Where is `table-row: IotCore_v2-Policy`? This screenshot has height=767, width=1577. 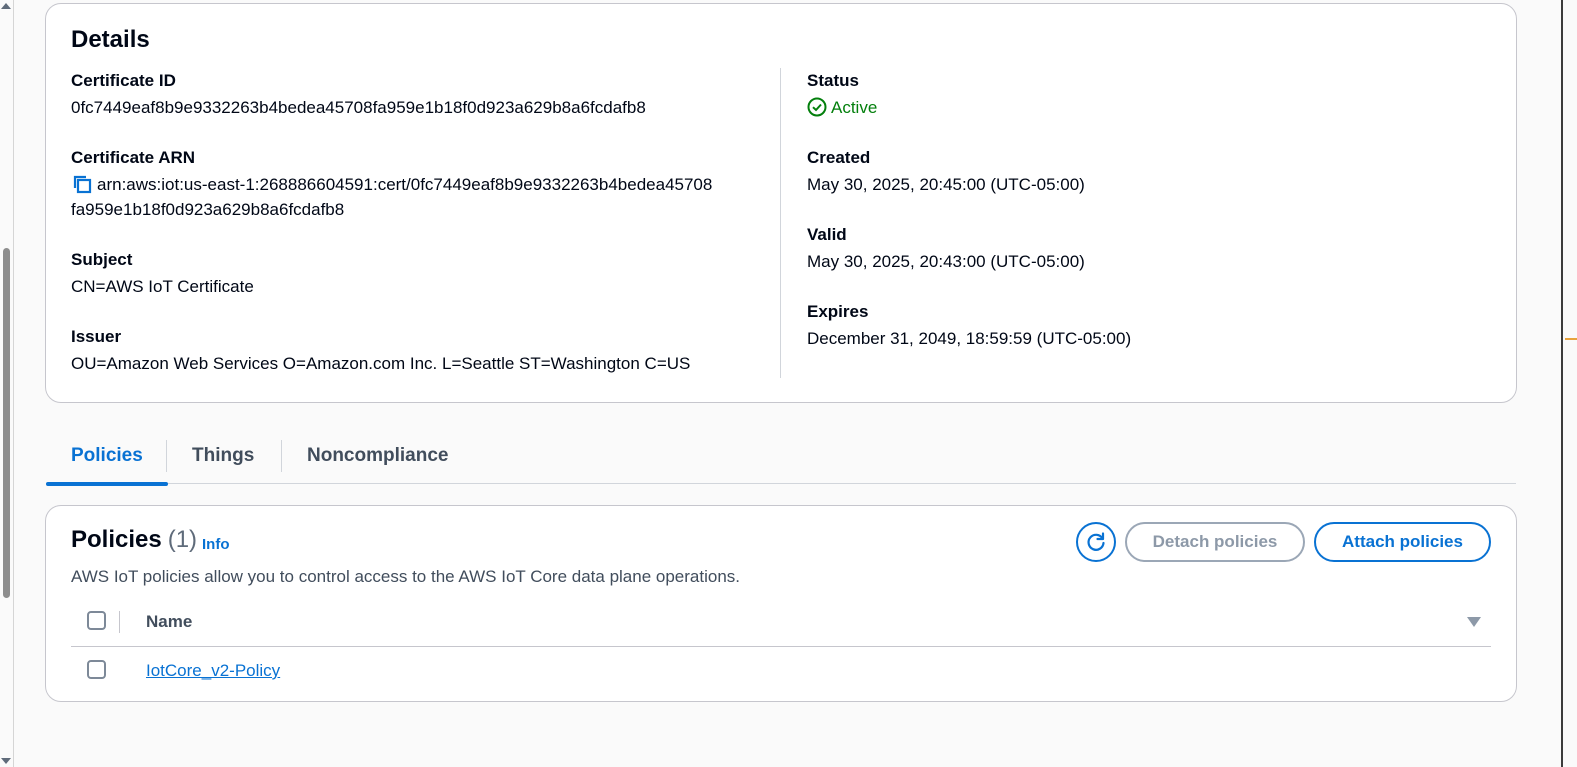 table-row: IotCore_v2-Policy is located at coordinates (781, 670).